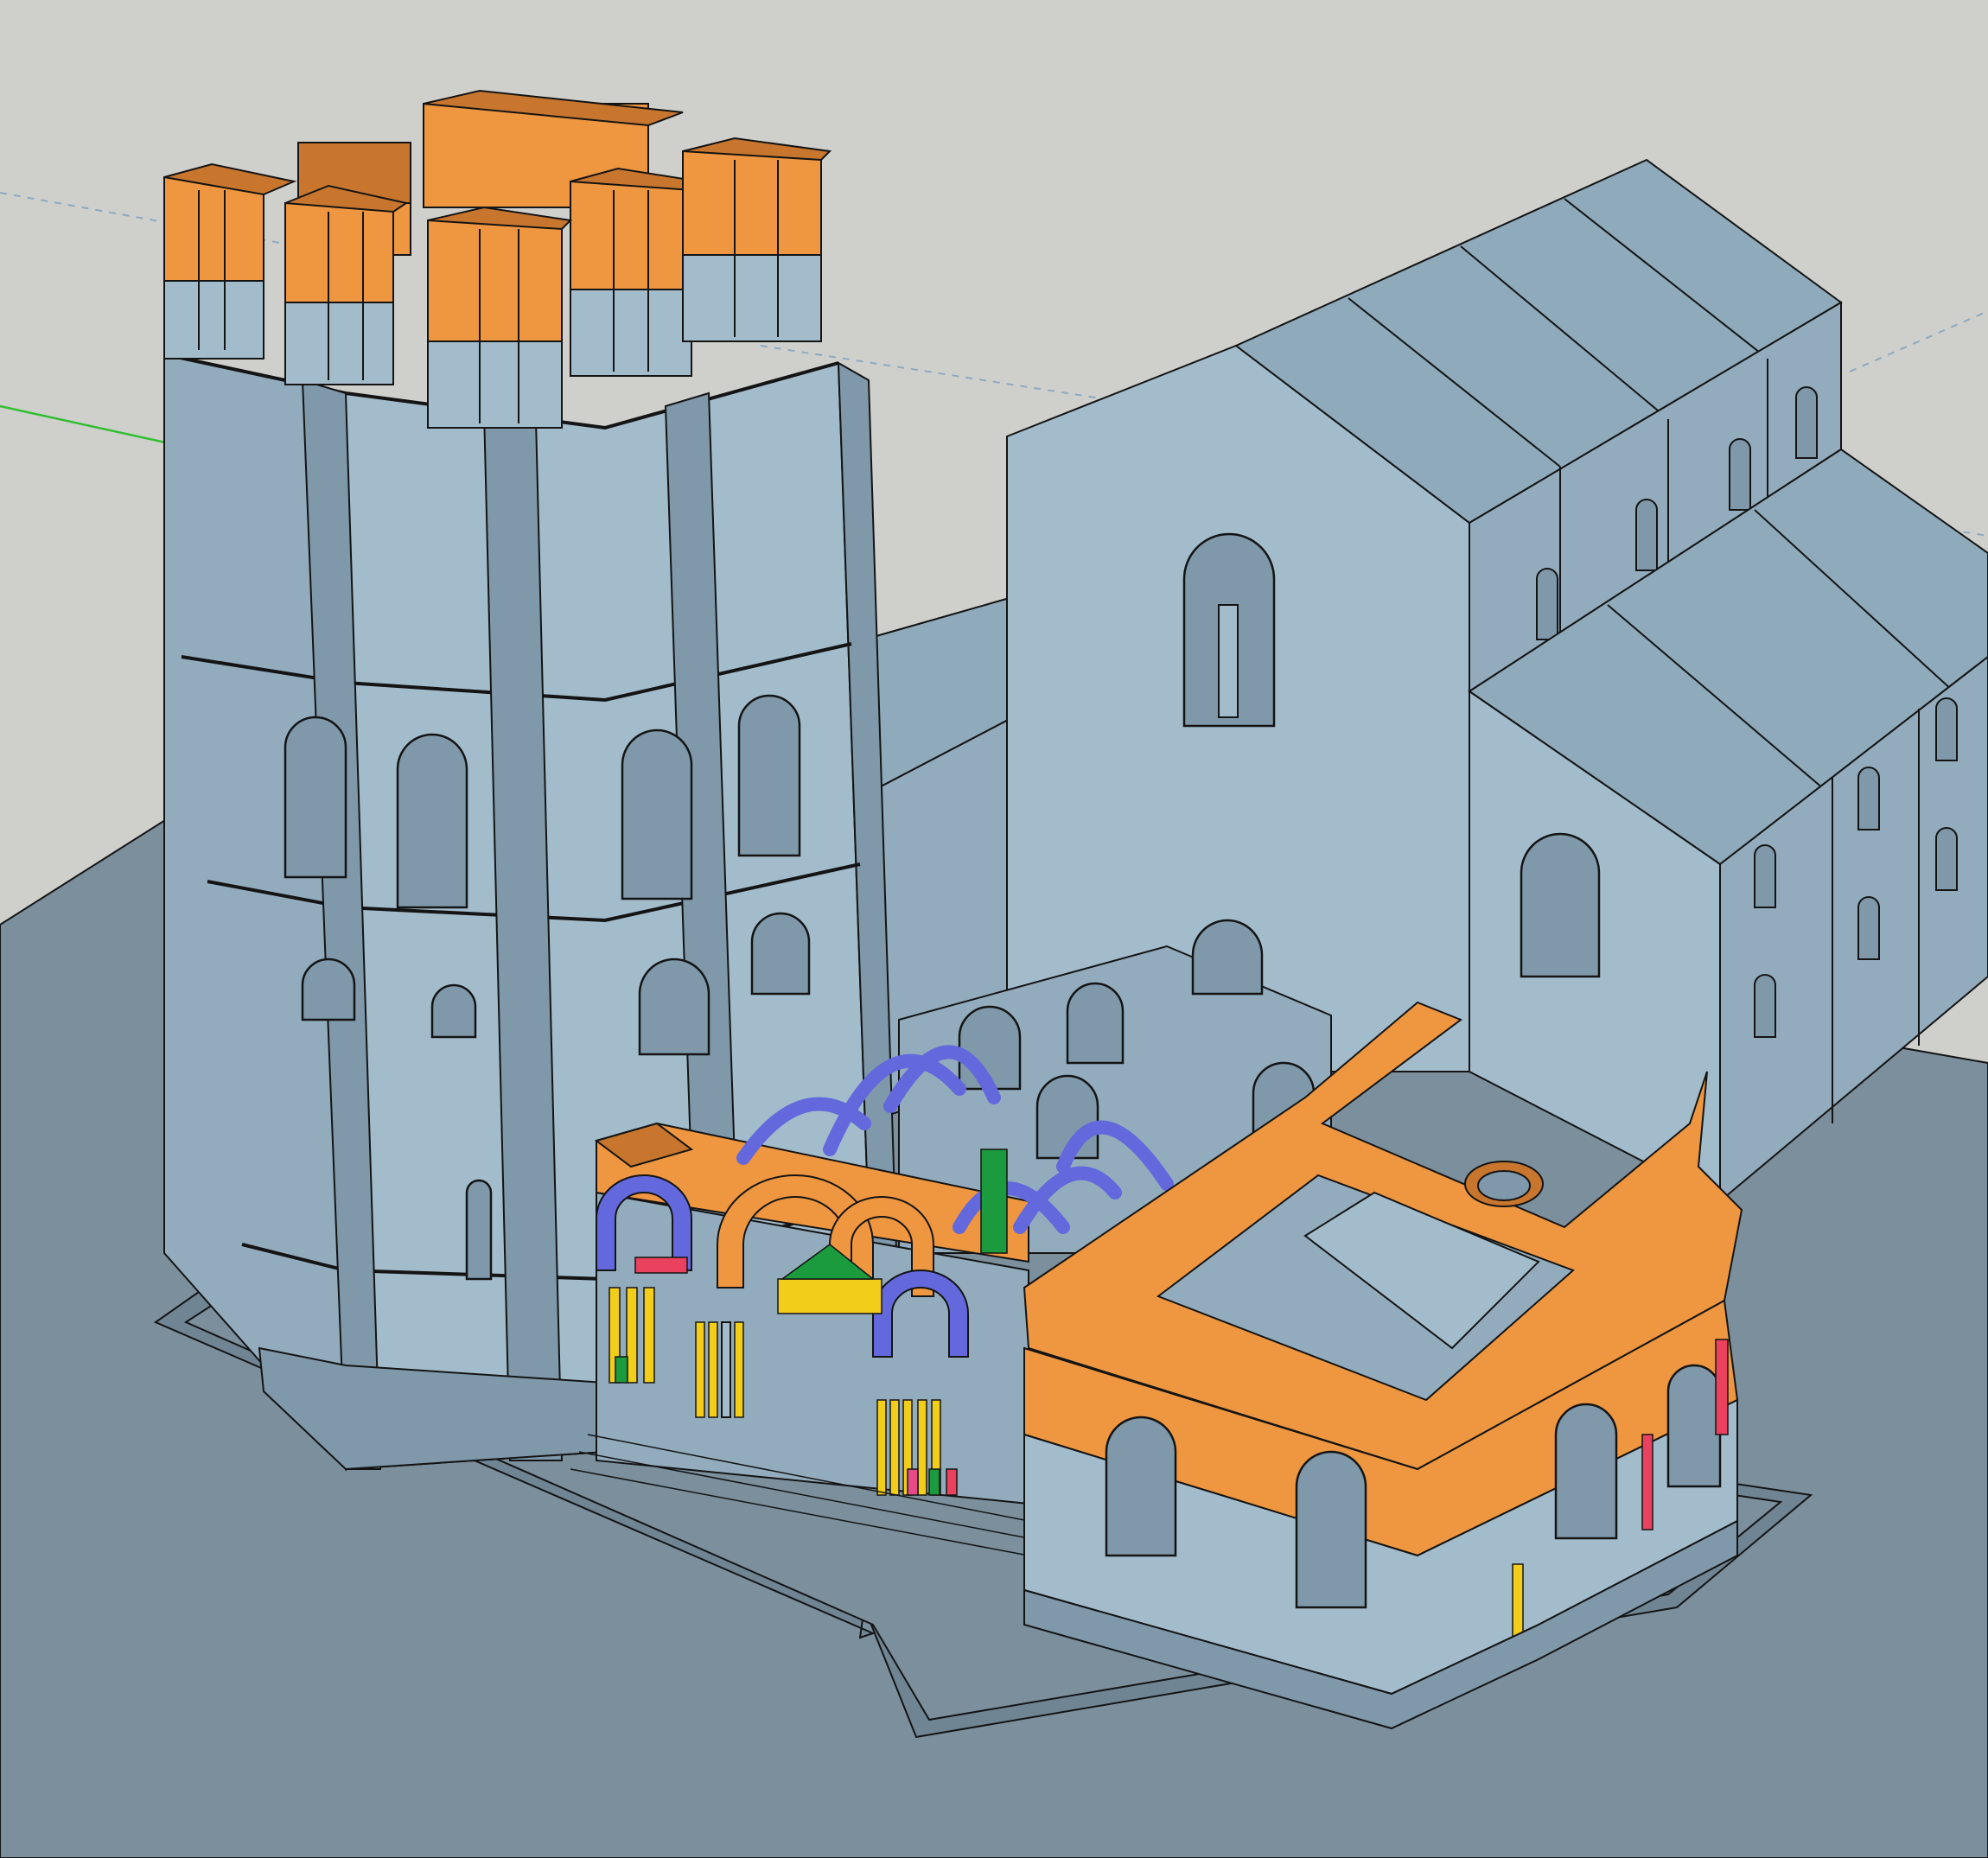 The height and width of the screenshot is (1858, 1988). What do you see at coordinates (829, 1296) in the screenshot?
I see `tympanum-yellow` at bounding box center [829, 1296].